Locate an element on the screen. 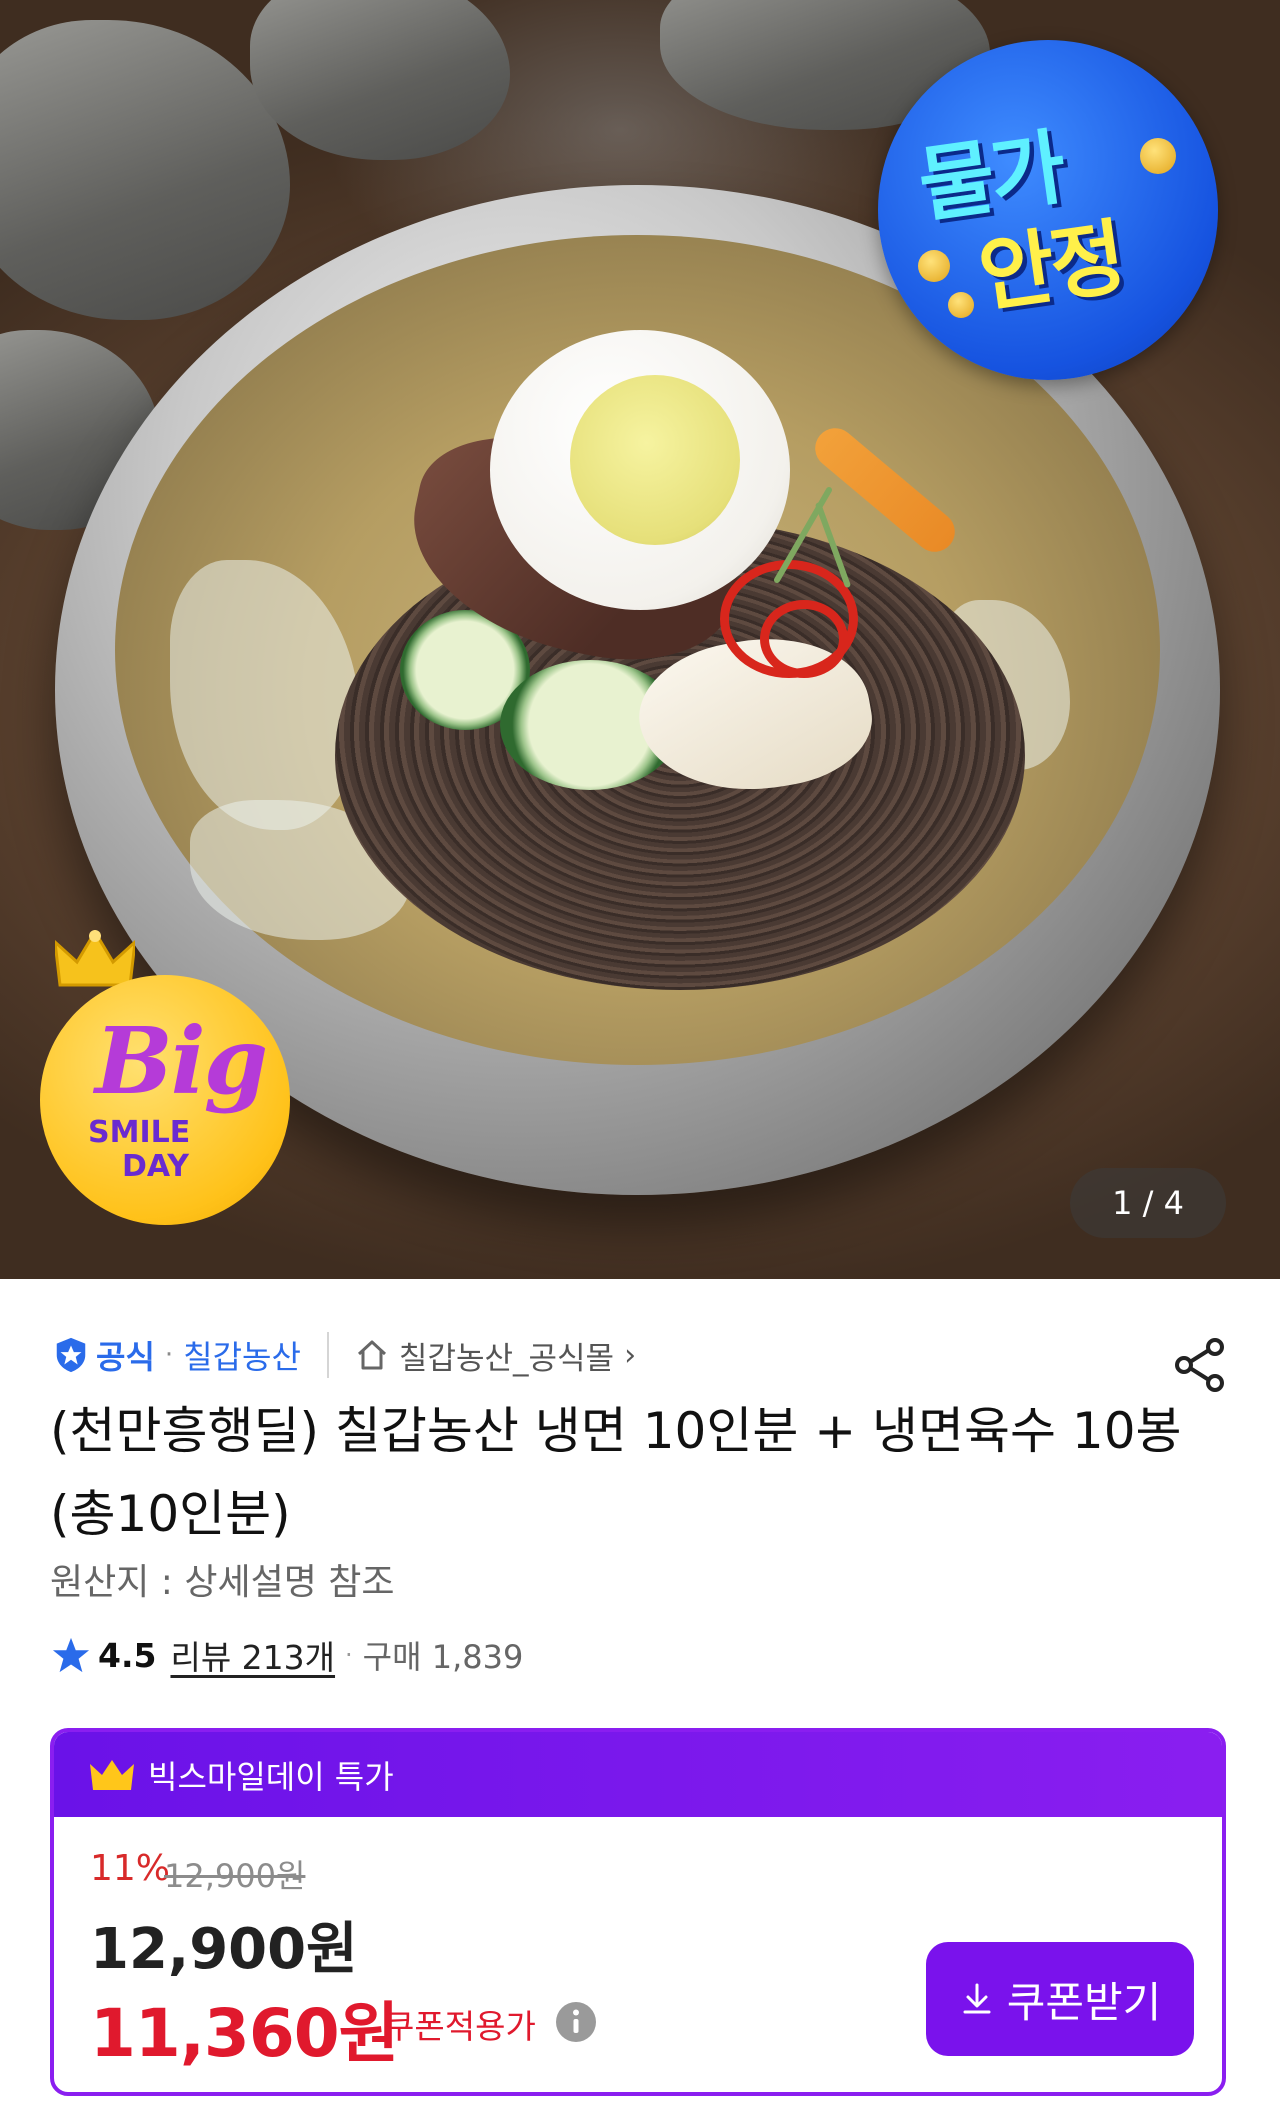  store-link: 칠갑농산_공식몰 is located at coordinates (506, 1355).